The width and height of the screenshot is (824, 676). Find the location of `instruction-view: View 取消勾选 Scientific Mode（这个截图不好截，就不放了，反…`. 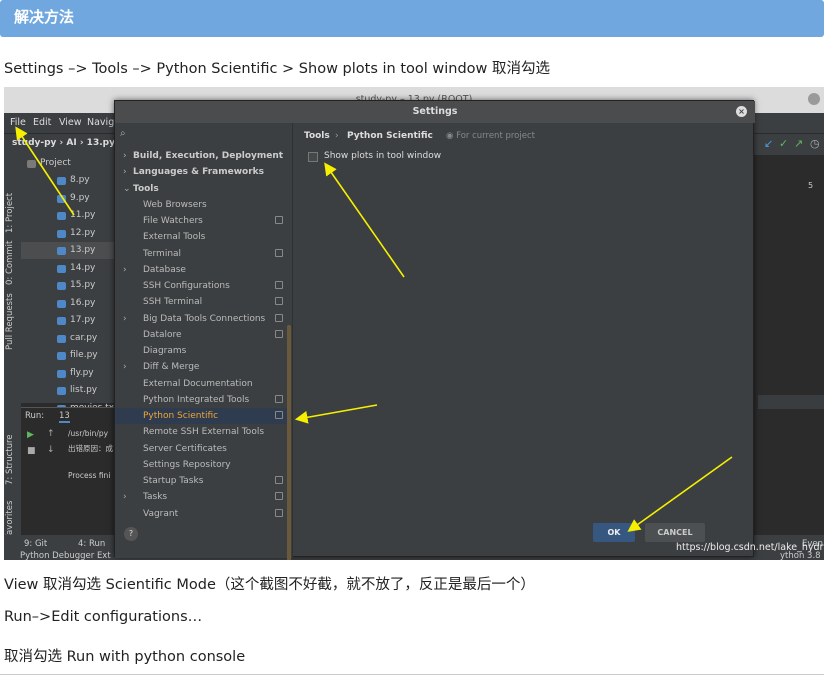

instruction-view: View 取消勾选 Scientific Mode（这个截图不好截，就不放了，反… is located at coordinates (269, 585).